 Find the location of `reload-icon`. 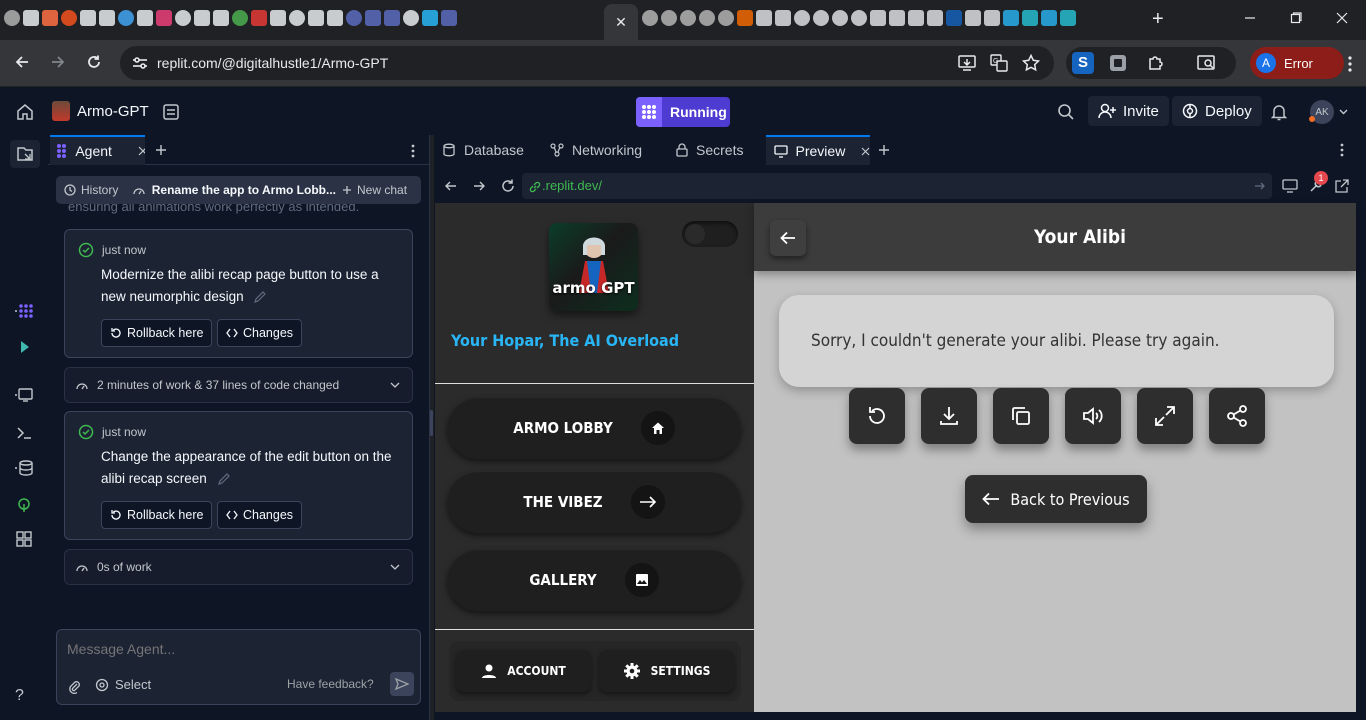

reload-icon is located at coordinates (94, 62).